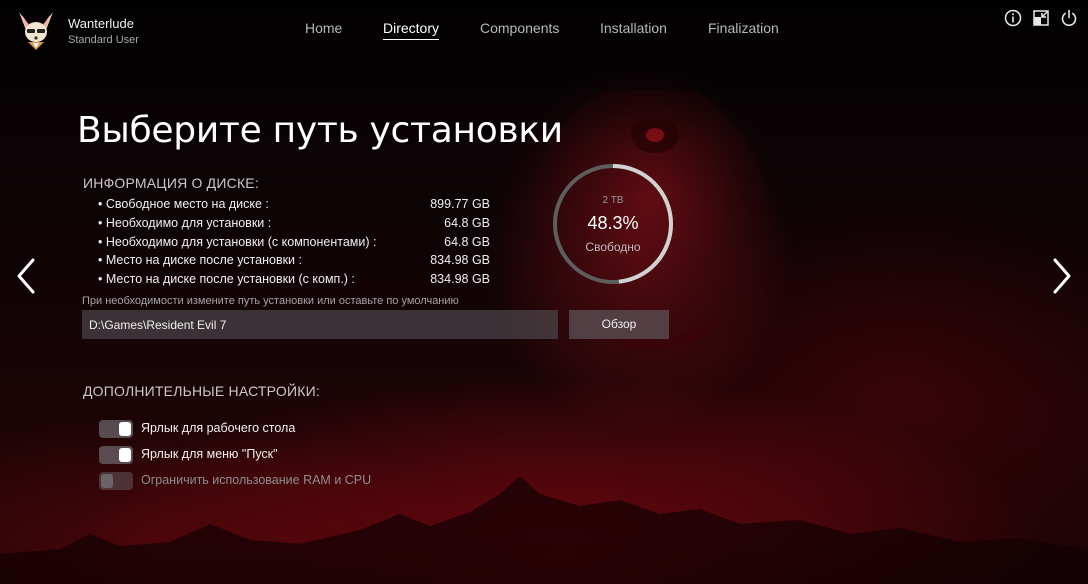 The width and height of the screenshot is (1088, 584). Describe the element at coordinates (116, 481) in the screenshot. I see `limit-resources-toggle` at that location.